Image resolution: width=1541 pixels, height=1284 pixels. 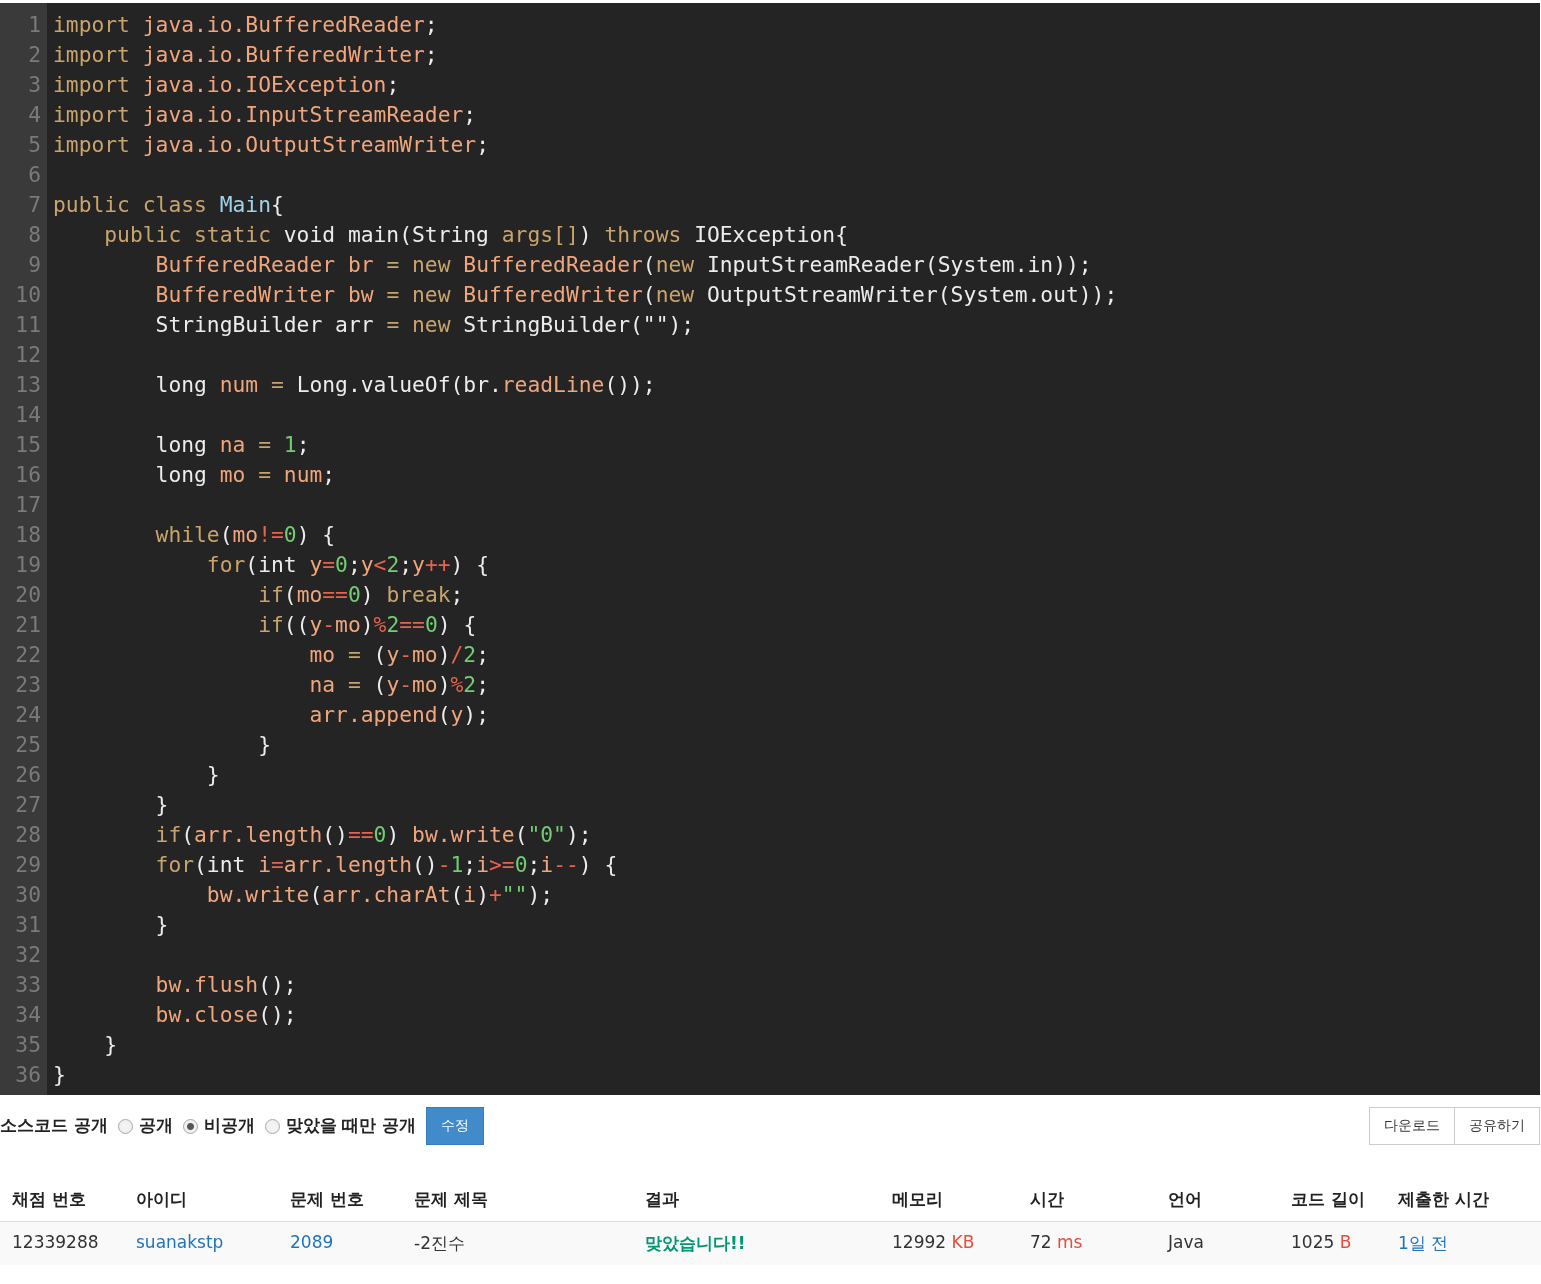 I want to click on line-number: 17, so click(x=28, y=505).